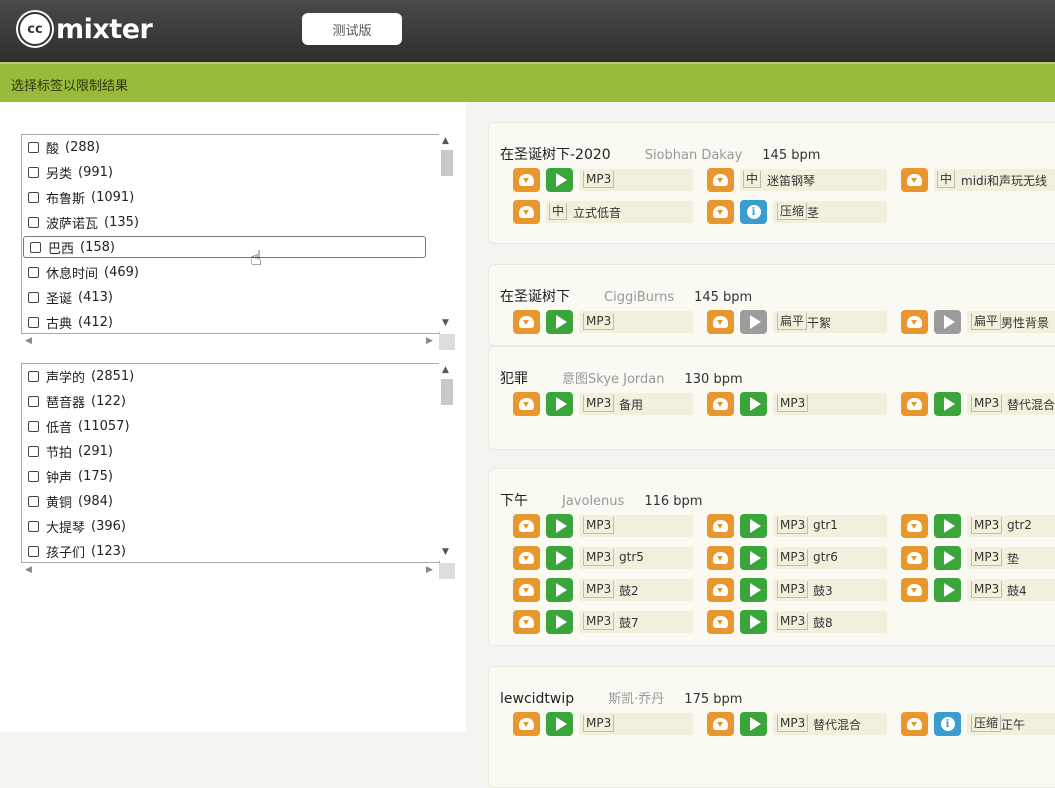  What do you see at coordinates (1013, 558) in the screenshot?
I see `file-label: 垫` at bounding box center [1013, 558].